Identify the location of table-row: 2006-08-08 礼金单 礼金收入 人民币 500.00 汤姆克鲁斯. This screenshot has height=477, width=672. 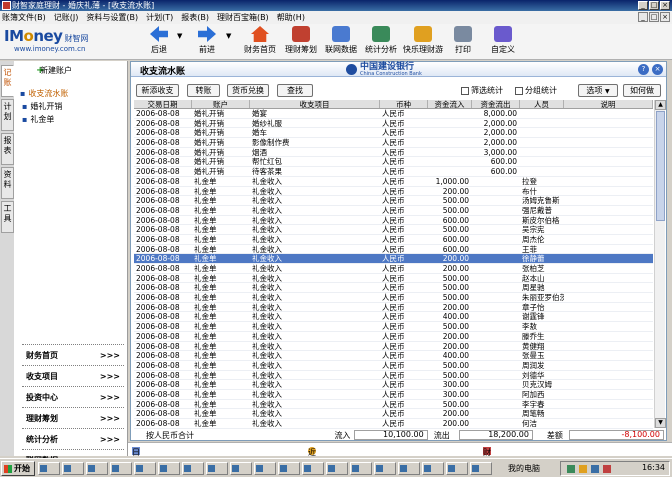
(393, 201).